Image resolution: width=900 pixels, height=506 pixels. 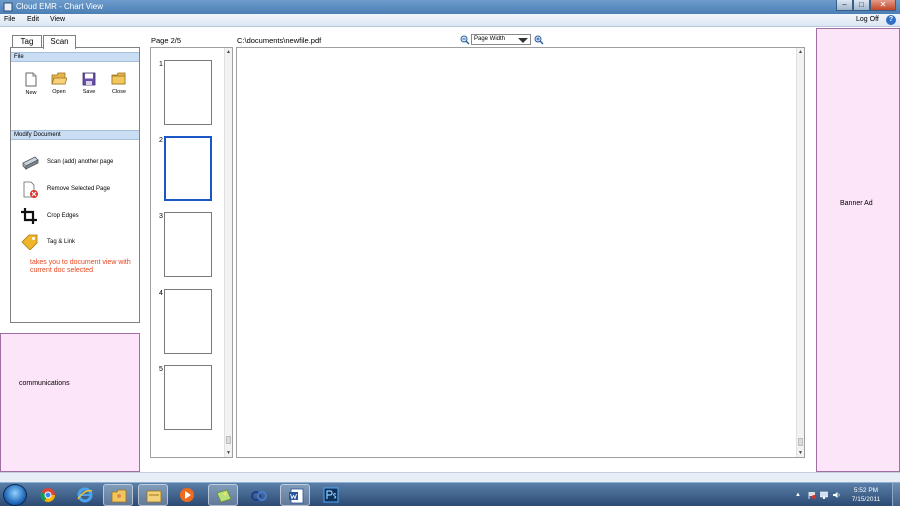 I want to click on save-button: Save, so click(x=89, y=83).